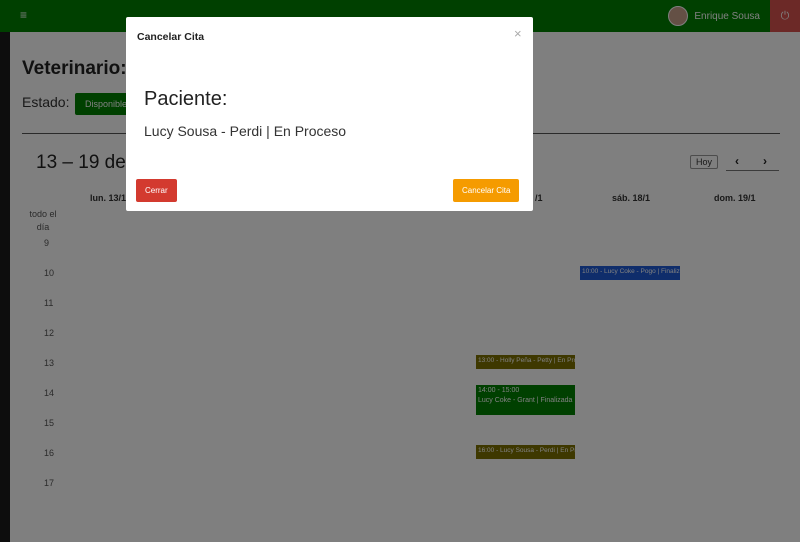  What do you see at coordinates (518, 33) in the screenshot?
I see `close-icon: ×` at bounding box center [518, 33].